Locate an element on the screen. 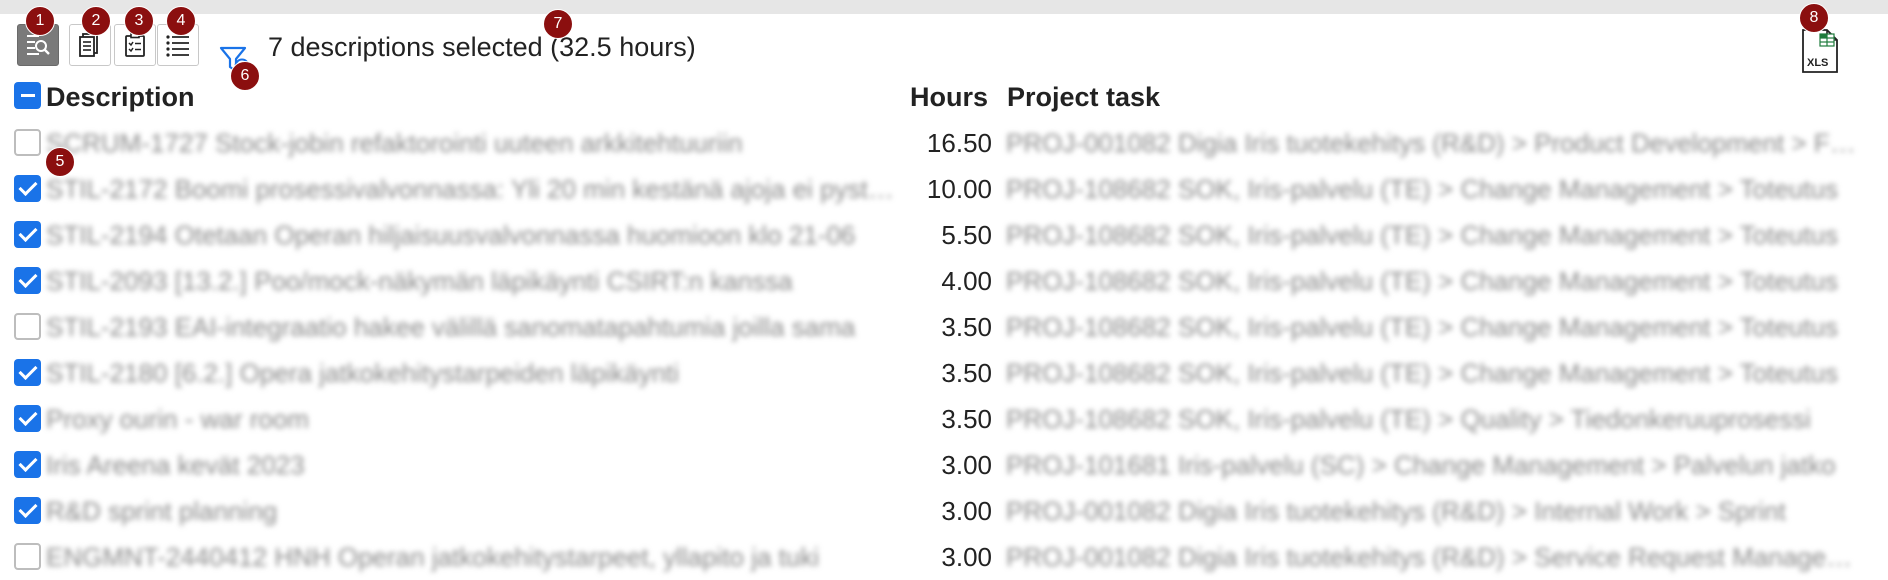 The width and height of the screenshot is (1888, 580). xls-label: XLS is located at coordinates (1817, 63).